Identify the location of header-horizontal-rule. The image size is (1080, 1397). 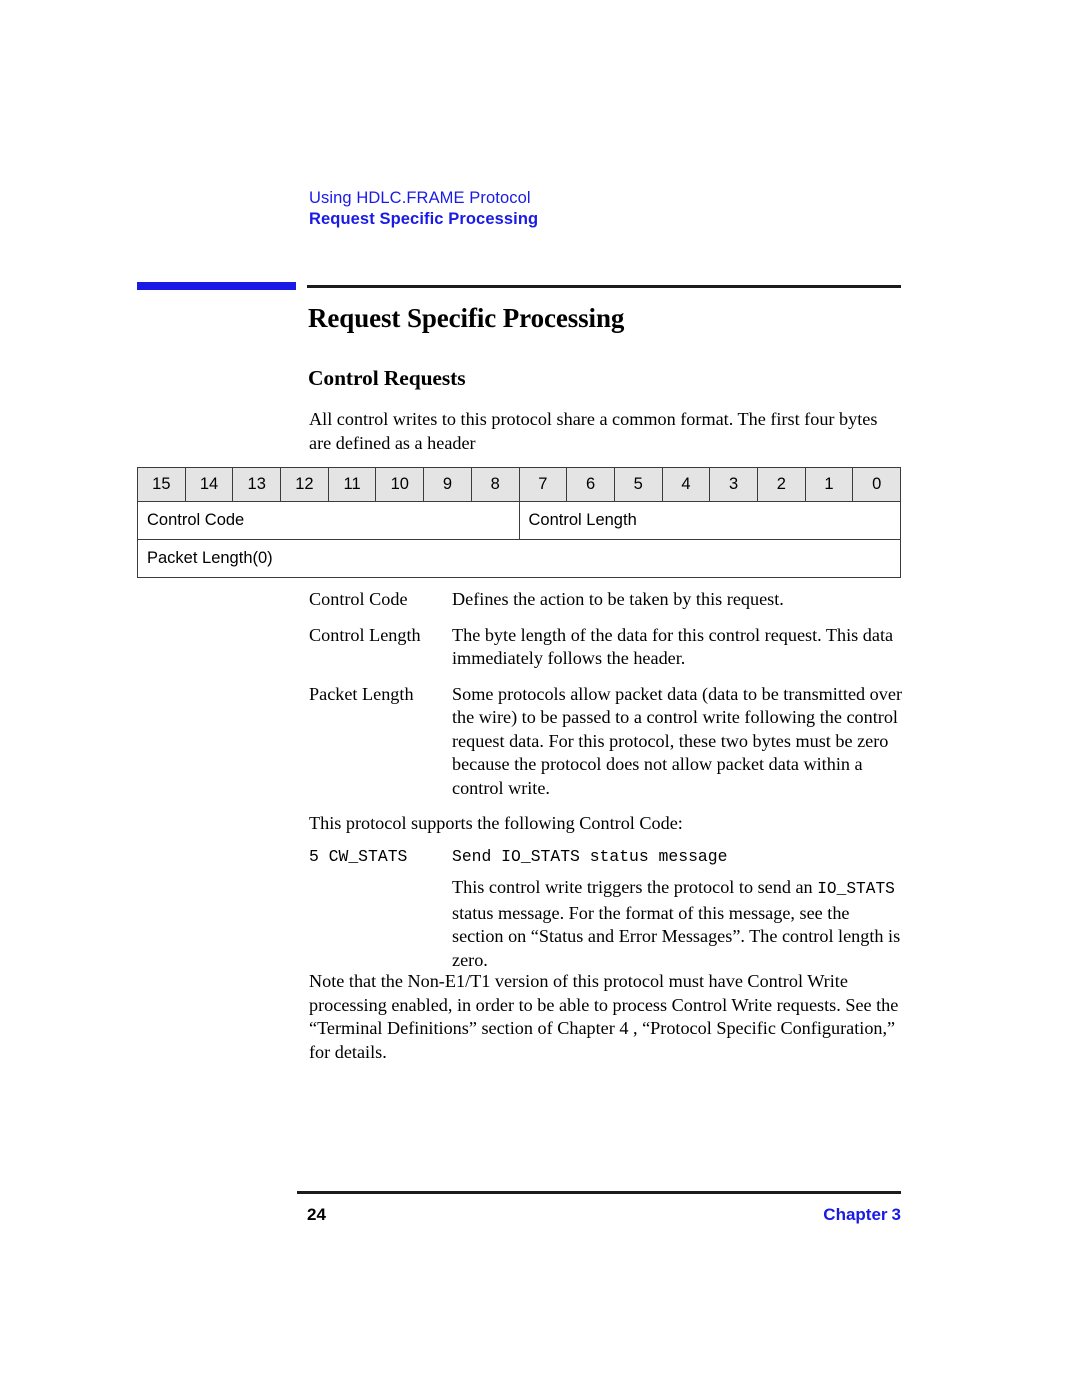
(604, 286).